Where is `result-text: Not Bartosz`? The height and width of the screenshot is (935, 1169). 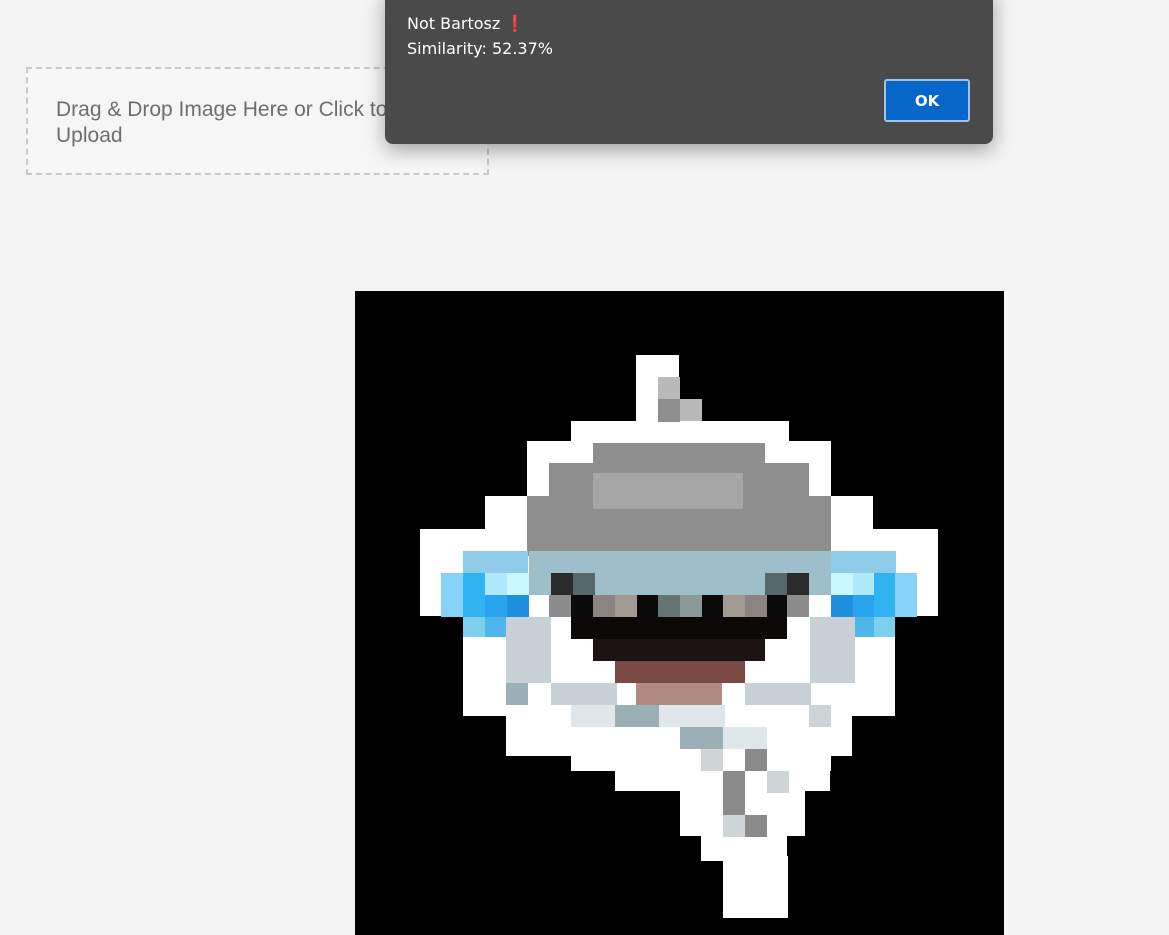 result-text: Not Bartosz is located at coordinates (454, 23).